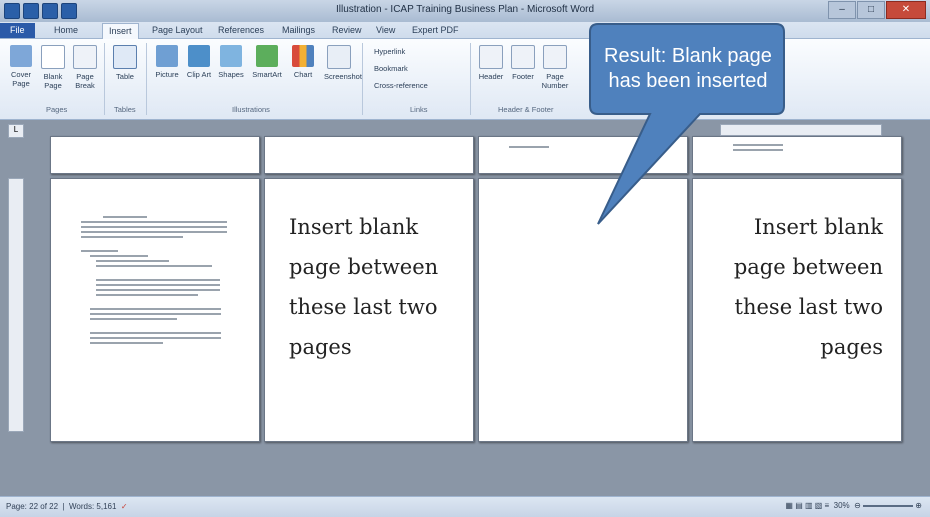  What do you see at coordinates (688, 68) in the screenshot?
I see `callout-text: Result: Blank page has been inserted` at bounding box center [688, 68].